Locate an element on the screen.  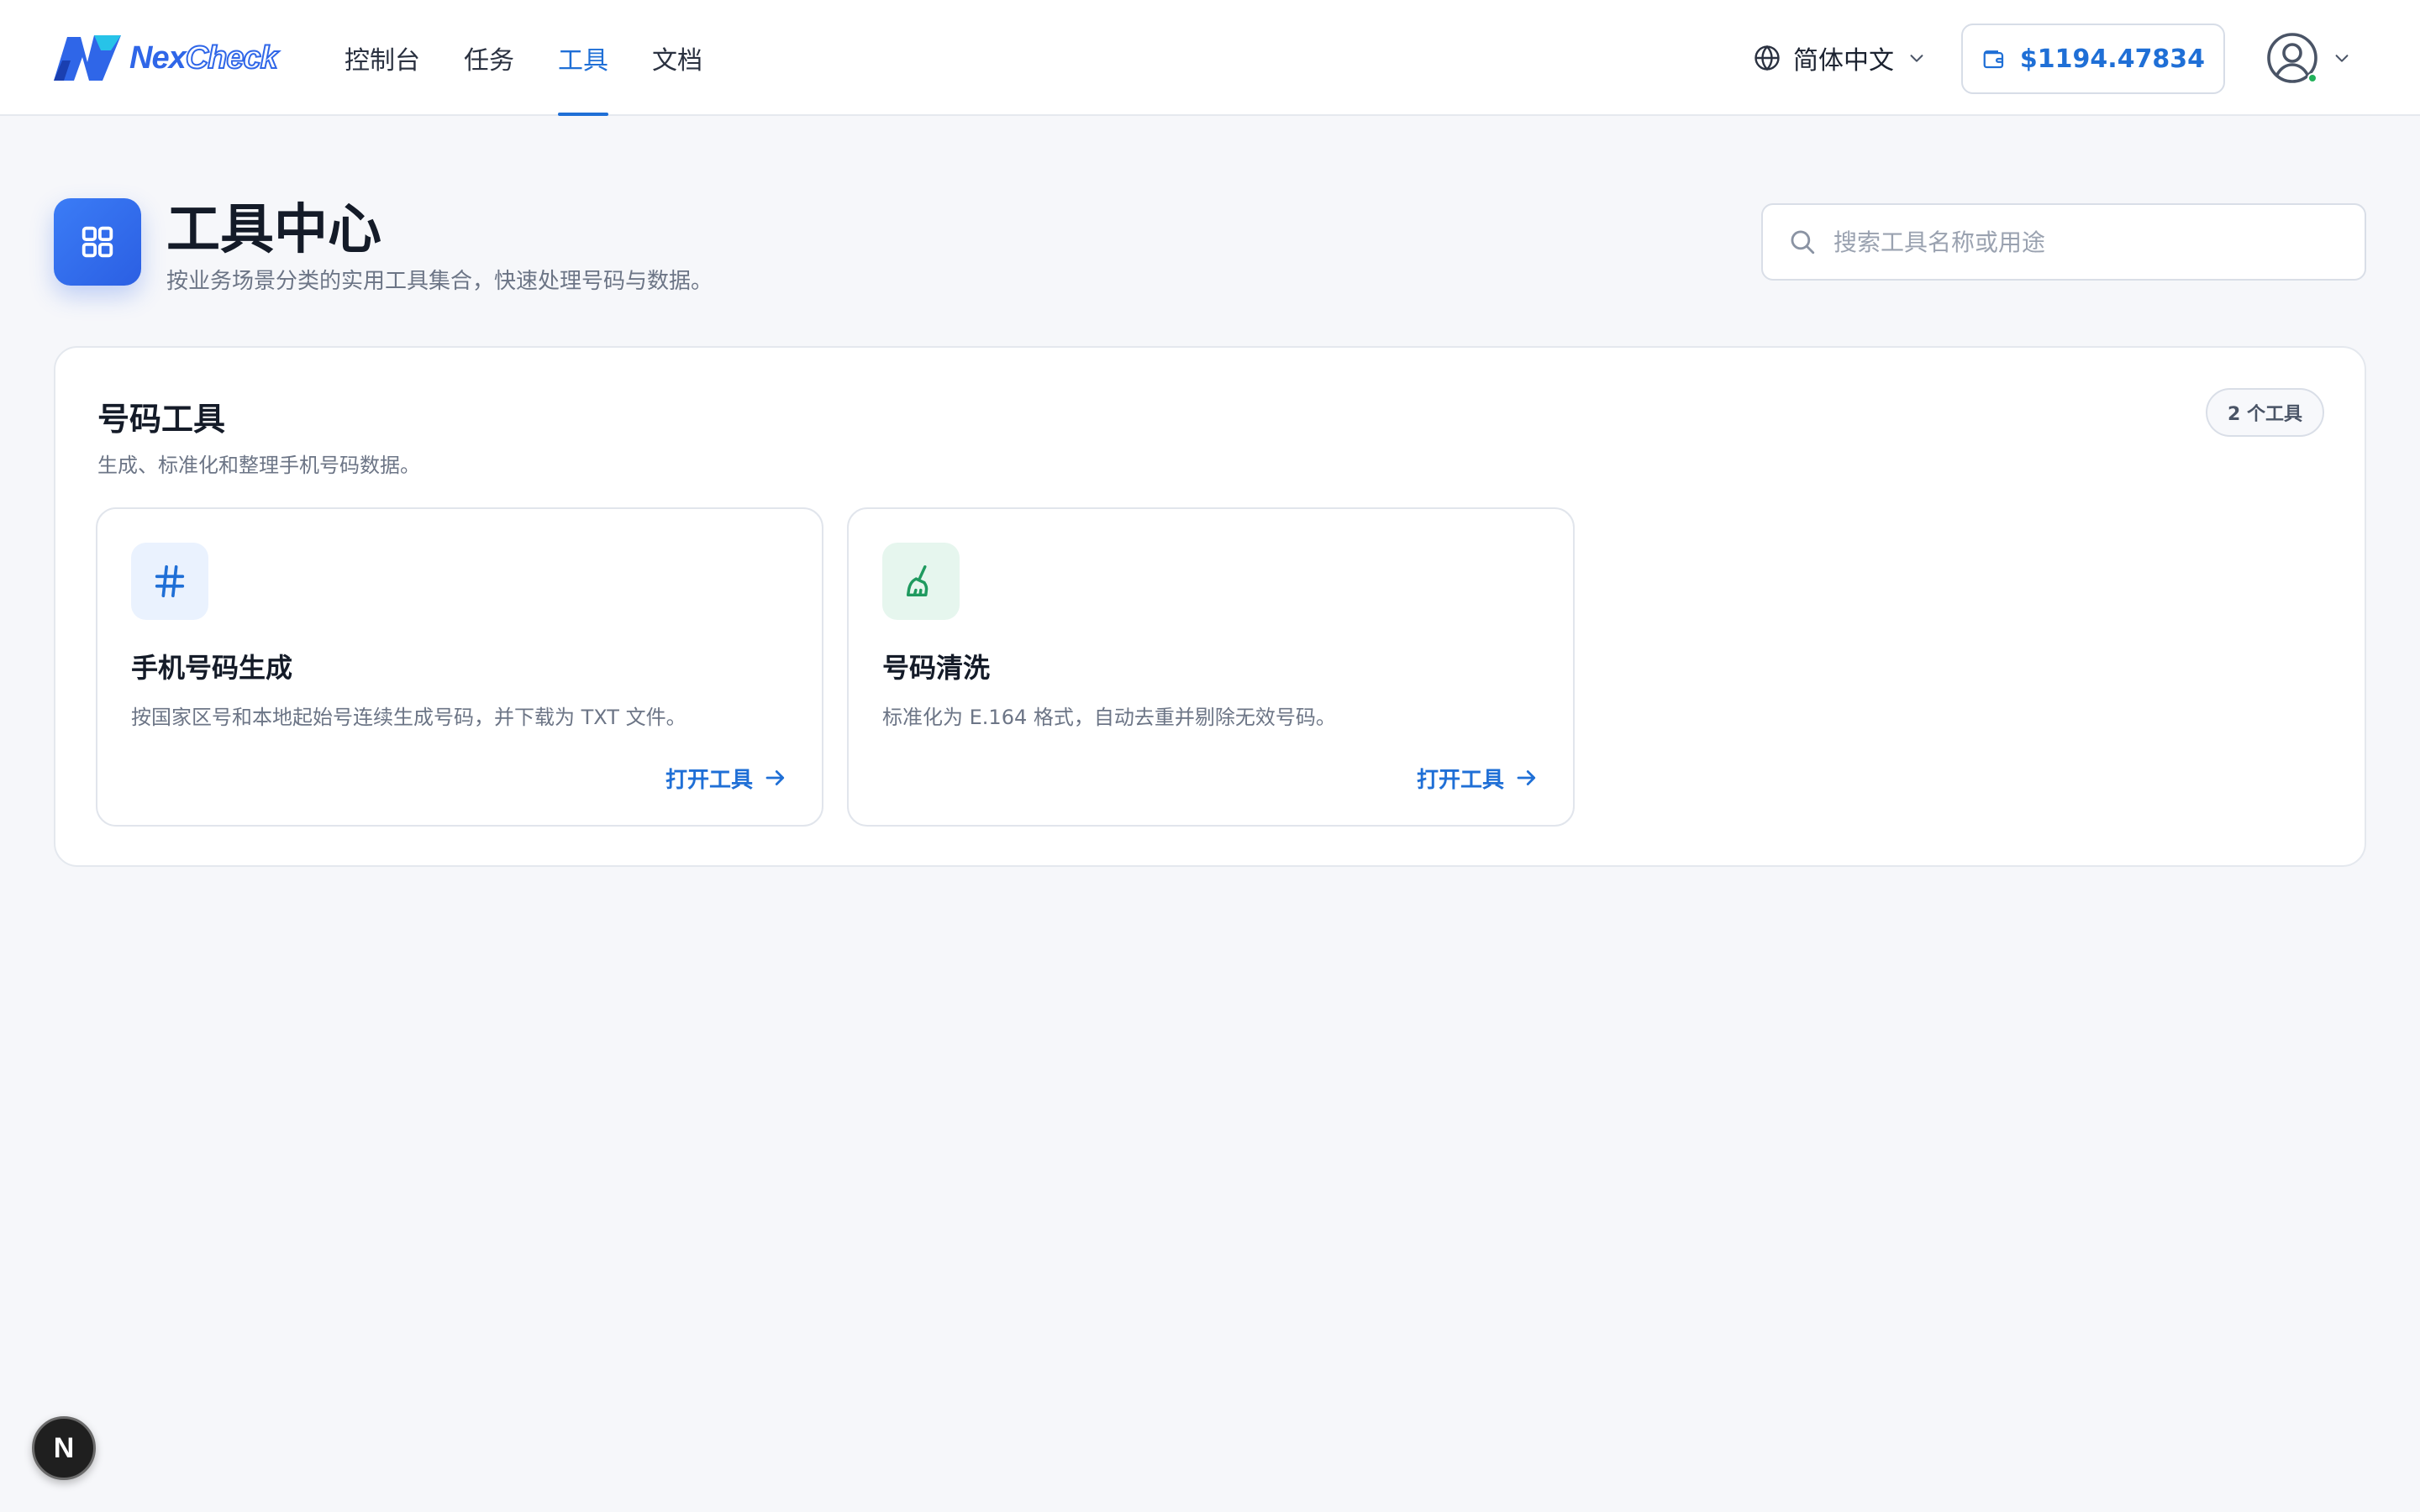
search-icon is located at coordinates (1803, 242).